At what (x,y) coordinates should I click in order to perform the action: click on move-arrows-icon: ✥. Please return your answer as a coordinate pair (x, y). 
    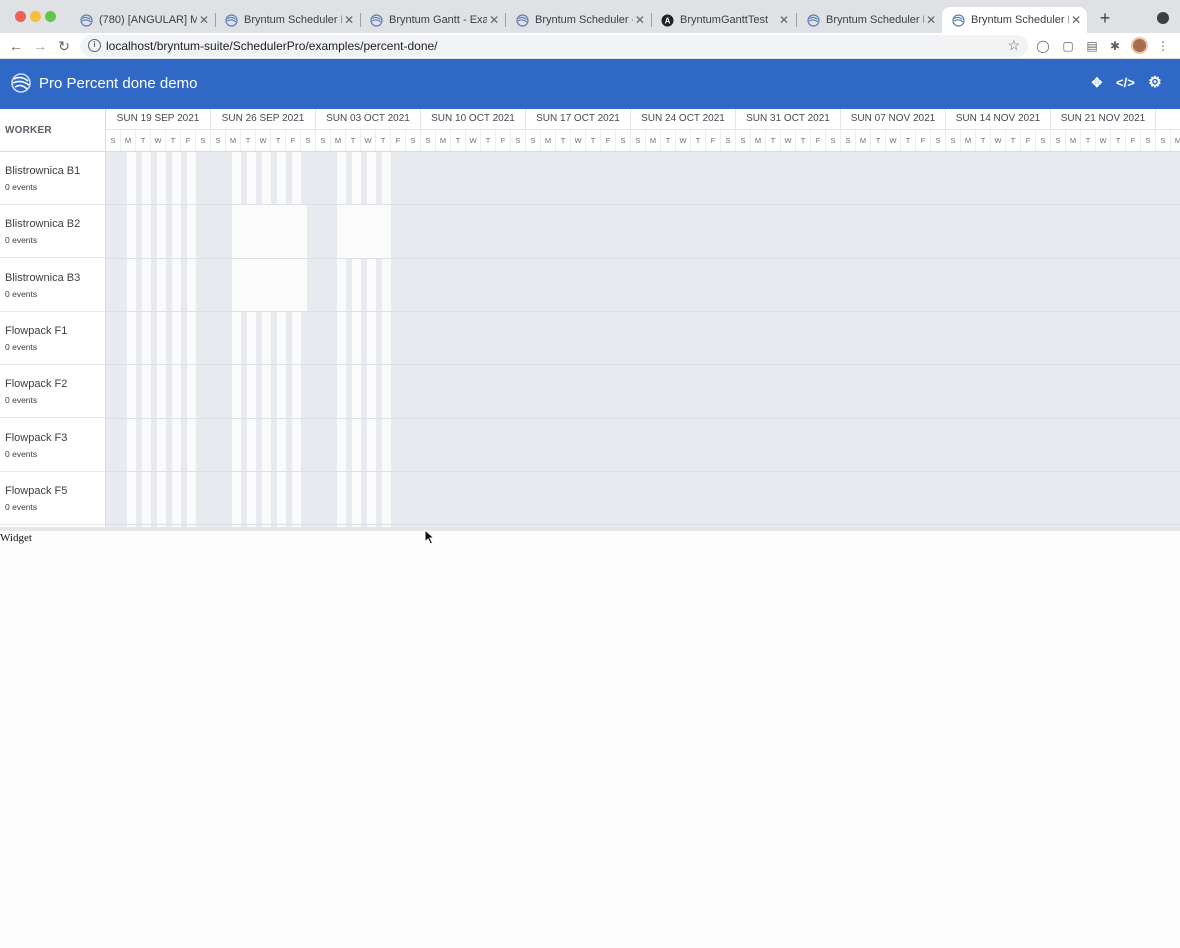
    Looking at the image, I should click on (1097, 83).